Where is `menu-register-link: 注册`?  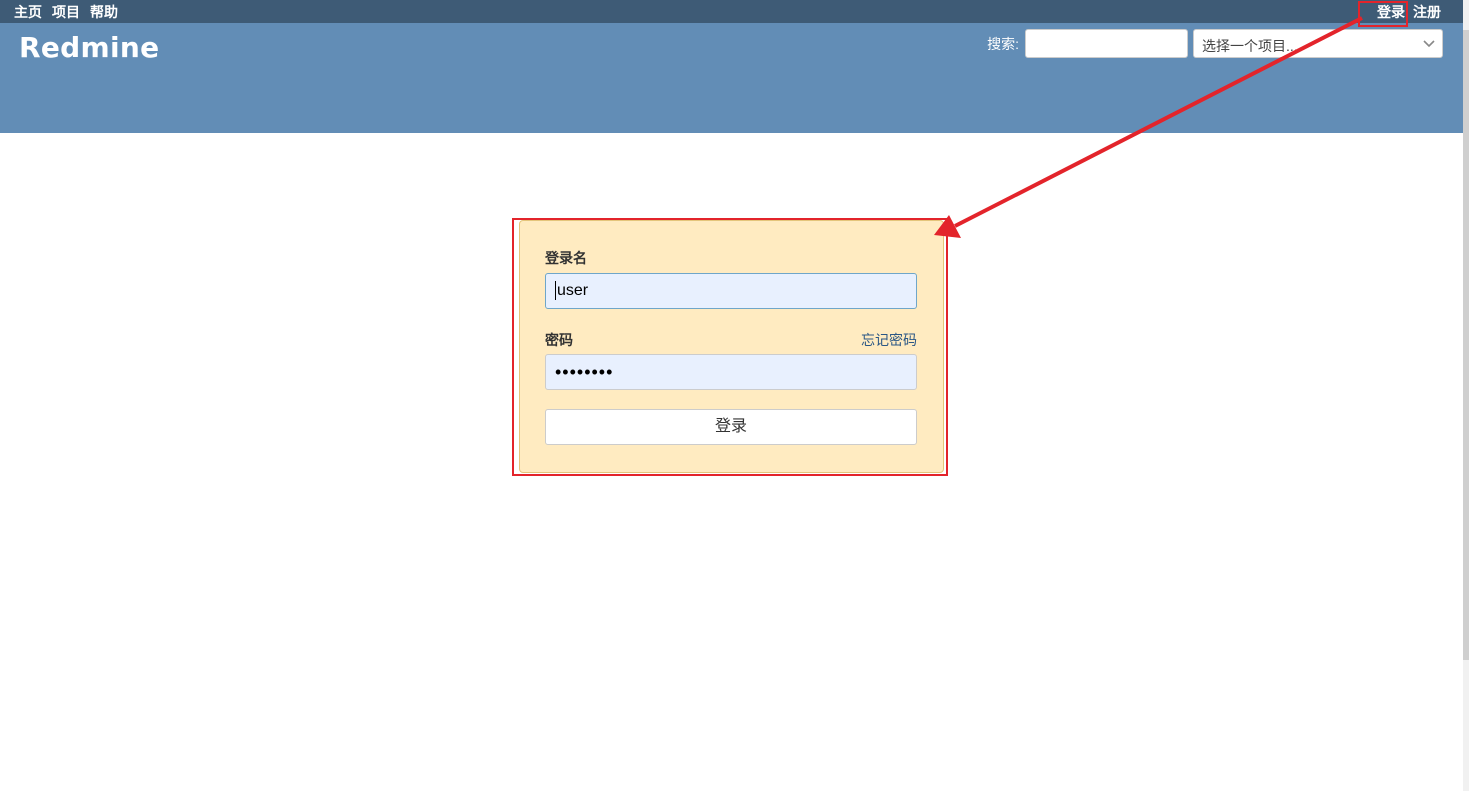
menu-register-link: 注册 is located at coordinates (1427, 12).